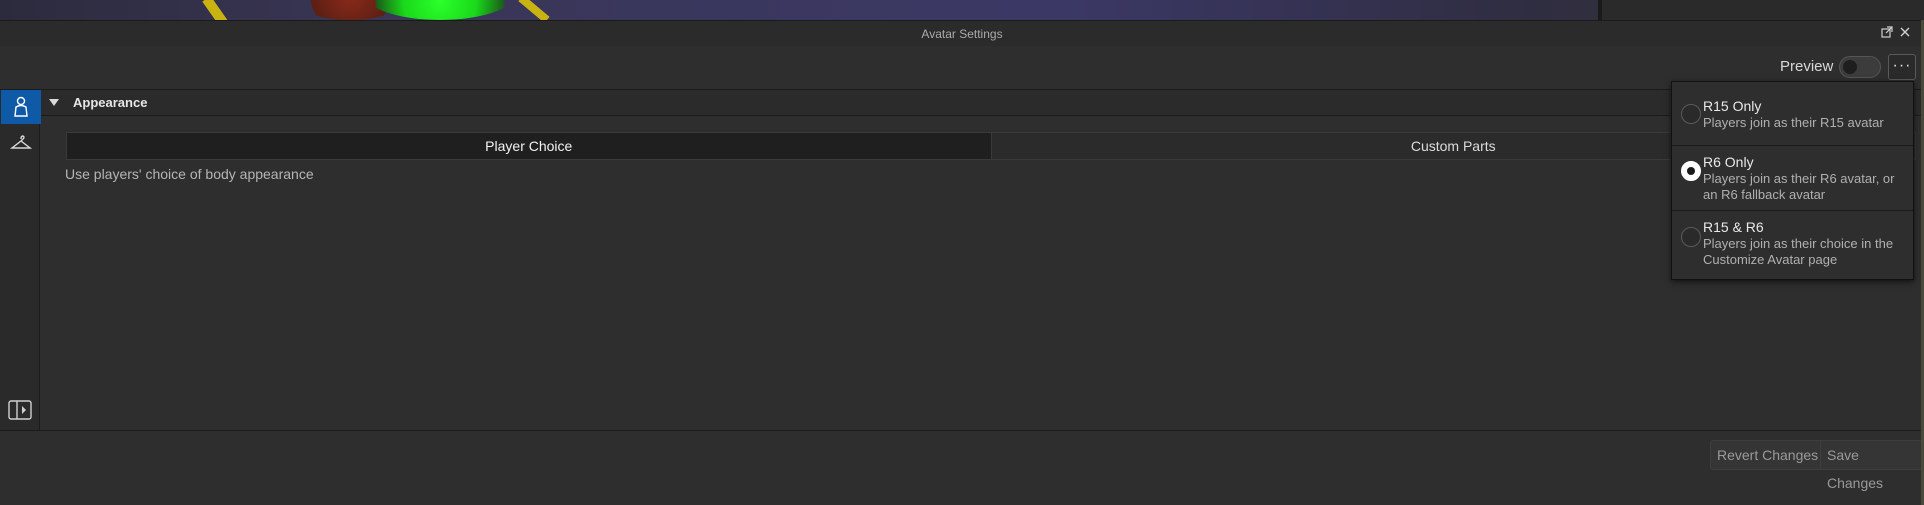 The image size is (1924, 505). Describe the element at coordinates (54, 102) in the screenshot. I see `chevron-down-icon` at that location.